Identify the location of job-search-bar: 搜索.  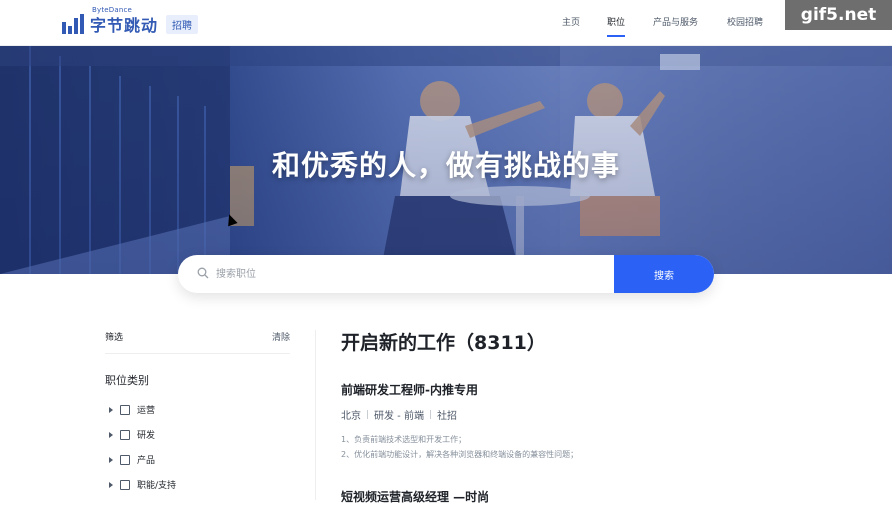
(446, 274).